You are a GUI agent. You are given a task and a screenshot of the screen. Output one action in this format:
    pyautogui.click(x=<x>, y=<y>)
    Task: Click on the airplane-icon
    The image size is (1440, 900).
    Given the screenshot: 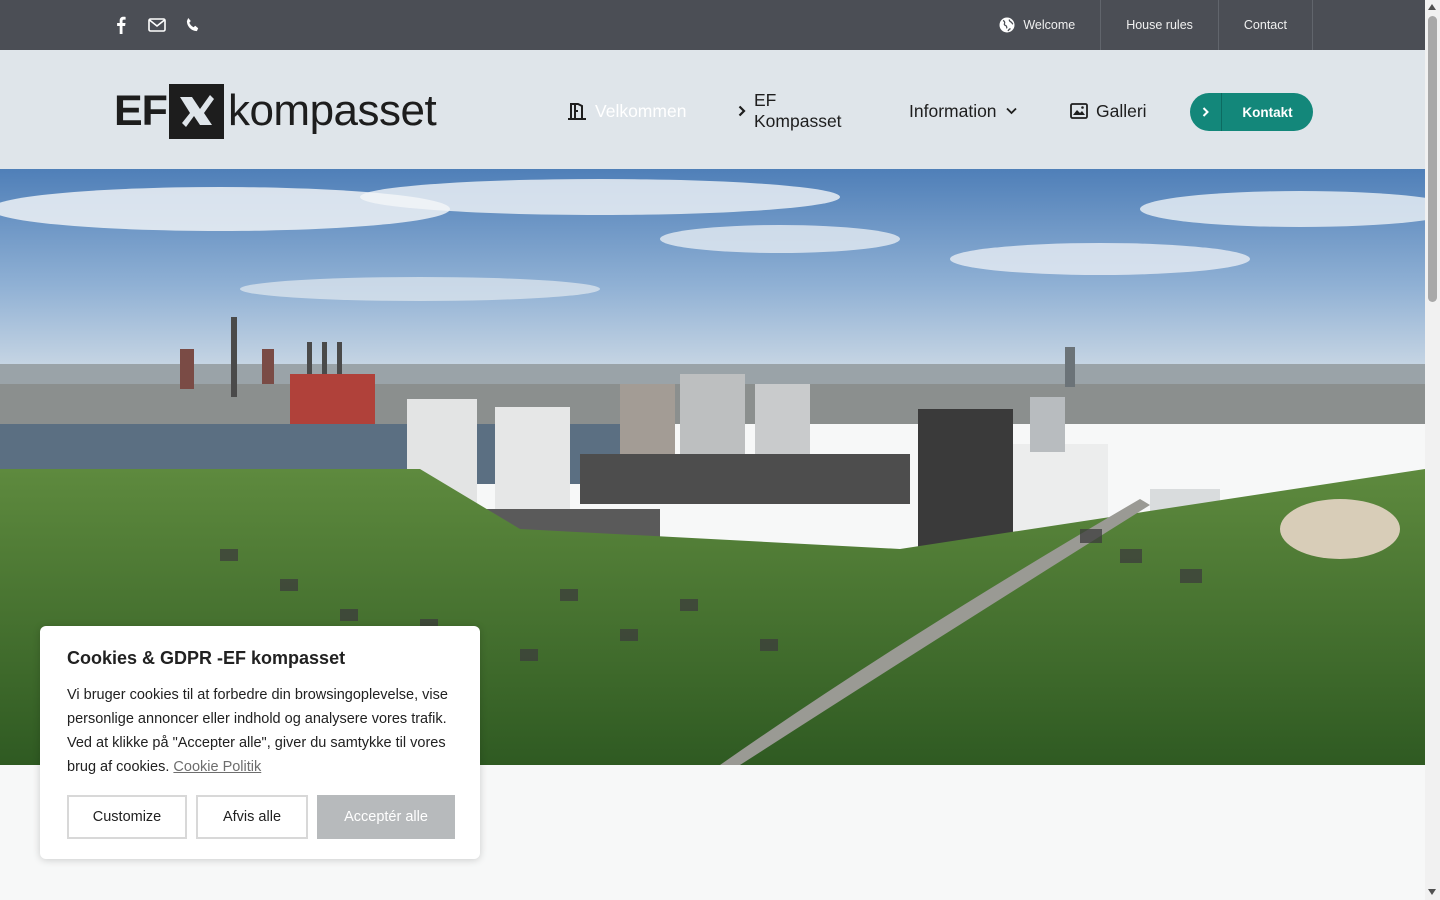 What is the action you would take?
    pyautogui.click(x=196, y=111)
    